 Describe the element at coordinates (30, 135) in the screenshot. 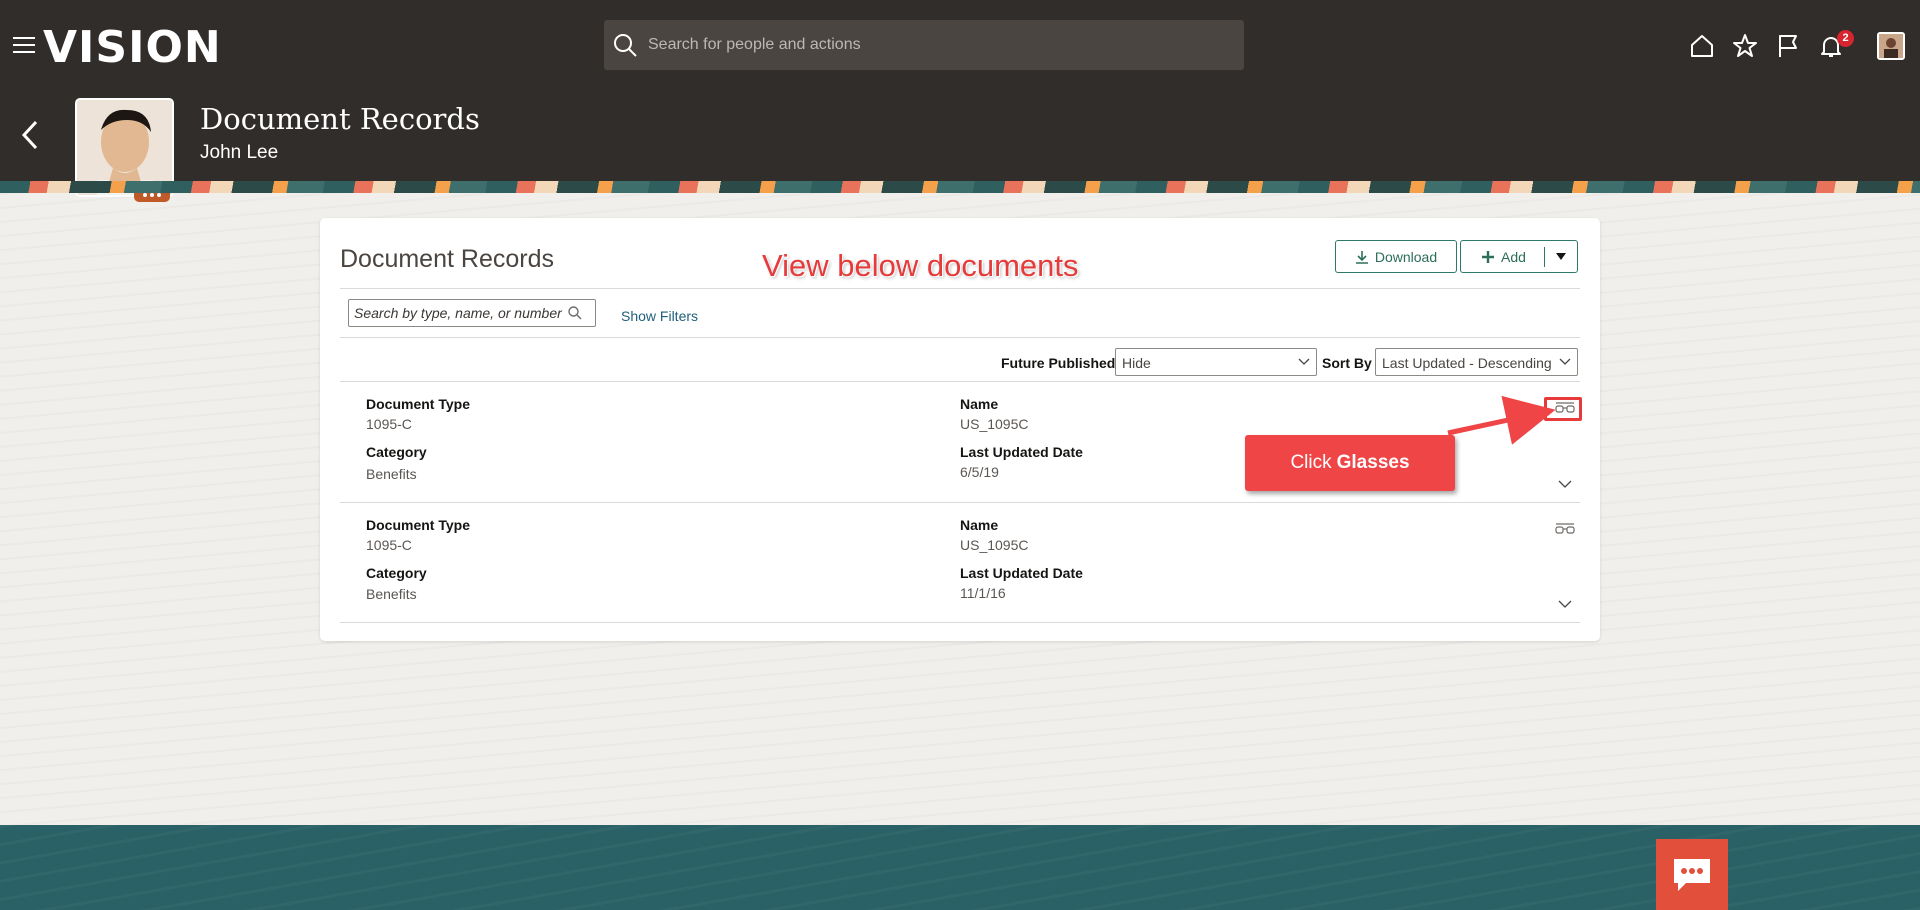

I see `back-chevron-icon` at that location.